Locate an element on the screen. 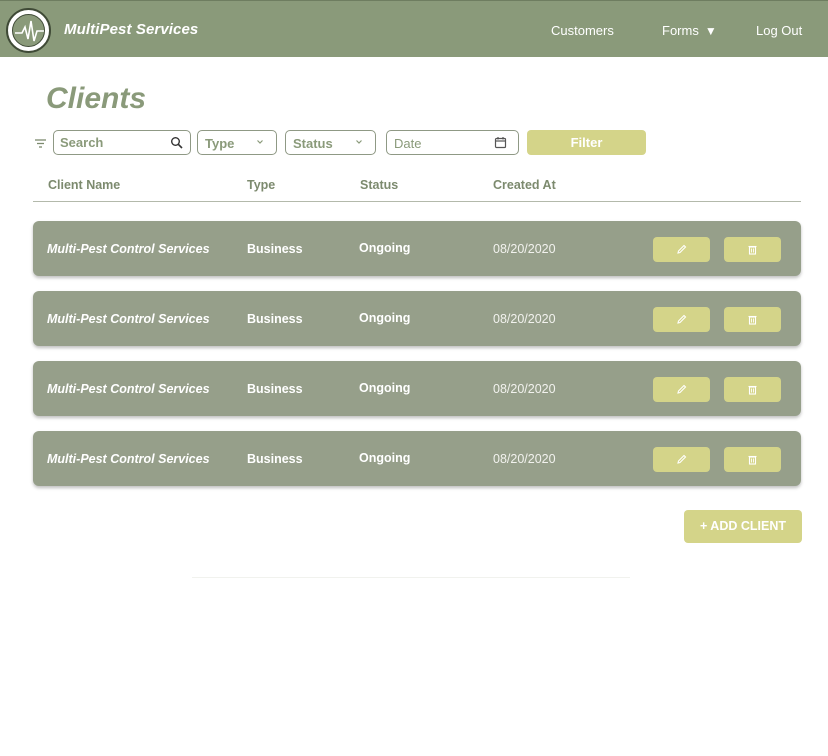 Image resolution: width=828 pixels, height=756 pixels. search-icon is located at coordinates (176, 142).